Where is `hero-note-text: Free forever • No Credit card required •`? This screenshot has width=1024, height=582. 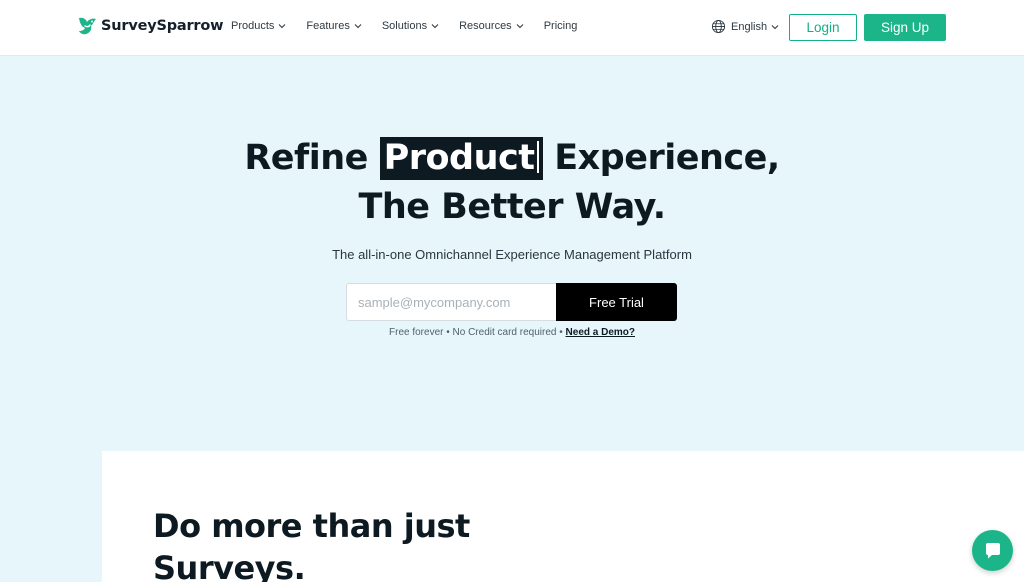 hero-note-text: Free forever • No Credit card required • is located at coordinates (476, 332).